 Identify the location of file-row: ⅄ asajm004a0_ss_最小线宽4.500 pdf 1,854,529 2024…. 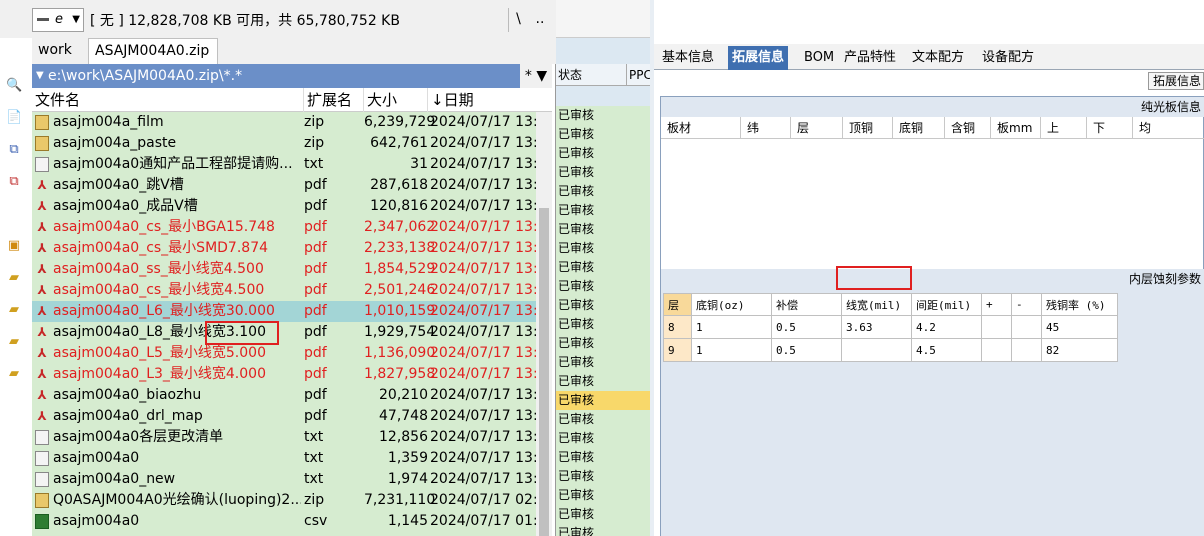
(289, 269).